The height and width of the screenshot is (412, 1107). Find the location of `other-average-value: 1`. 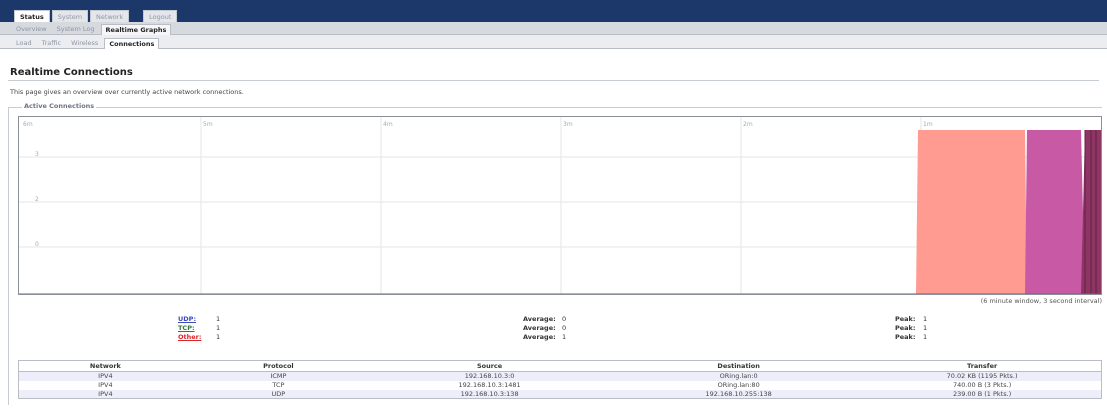

other-average-value: 1 is located at coordinates (564, 337).